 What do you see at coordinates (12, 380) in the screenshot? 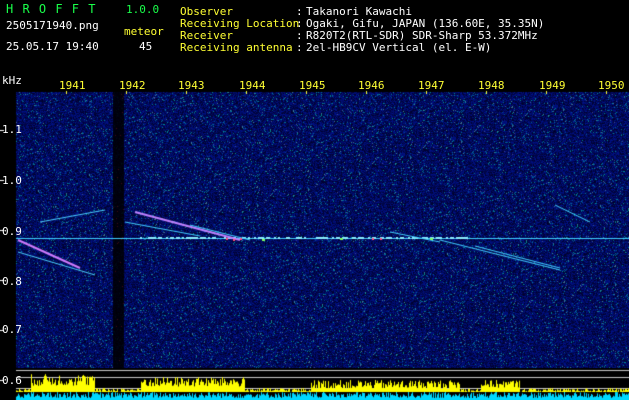
I see `y-tick-label: 0.6` at bounding box center [12, 380].